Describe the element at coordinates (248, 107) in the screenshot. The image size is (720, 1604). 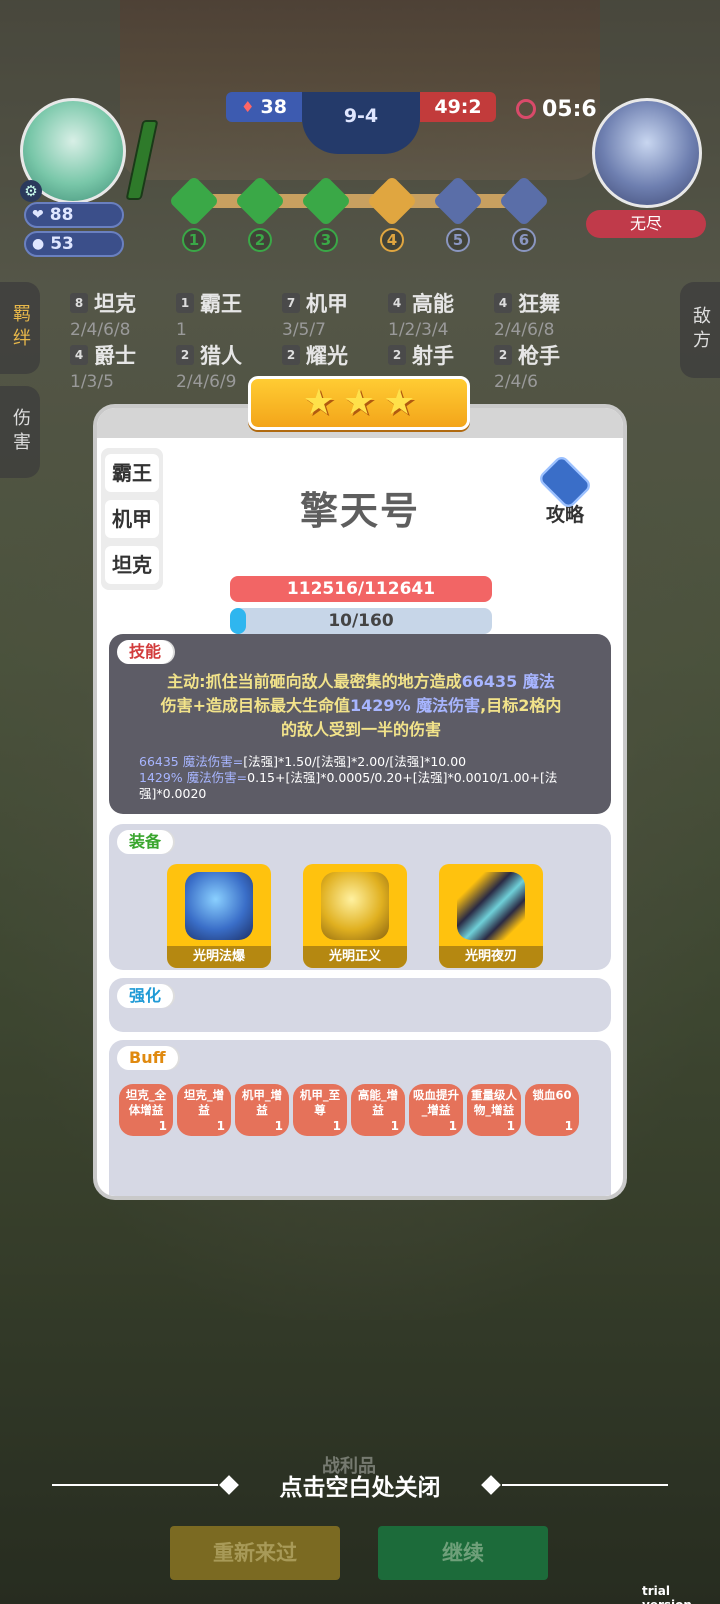
I see `flame-icon: ♦` at that location.